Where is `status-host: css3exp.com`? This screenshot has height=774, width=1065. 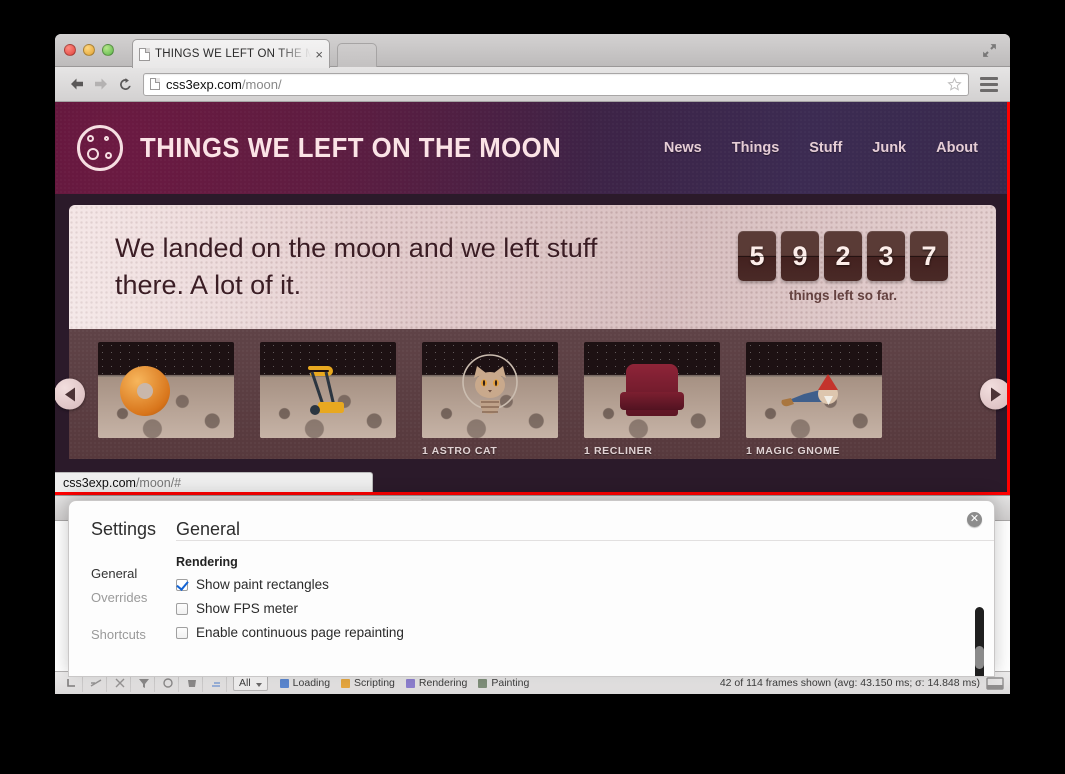 status-host: css3exp.com is located at coordinates (99, 482).